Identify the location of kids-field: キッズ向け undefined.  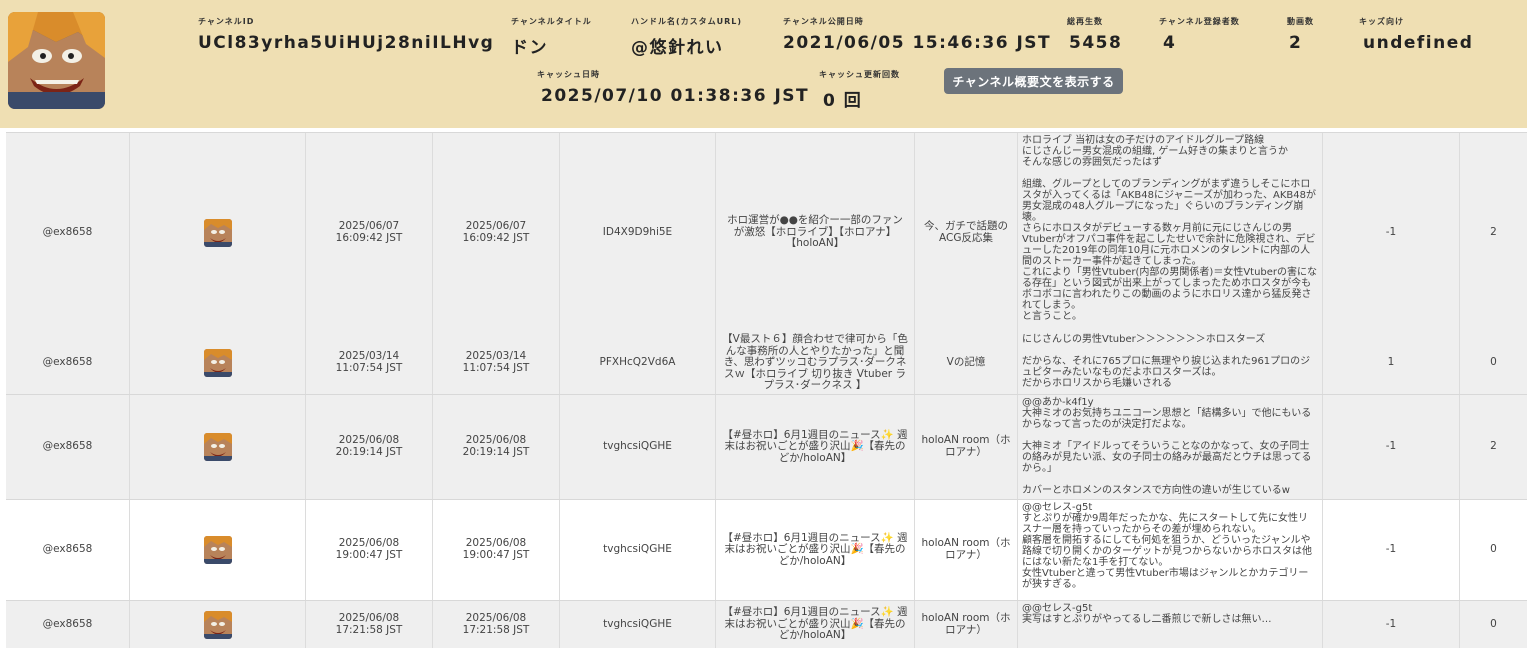
(1416, 34).